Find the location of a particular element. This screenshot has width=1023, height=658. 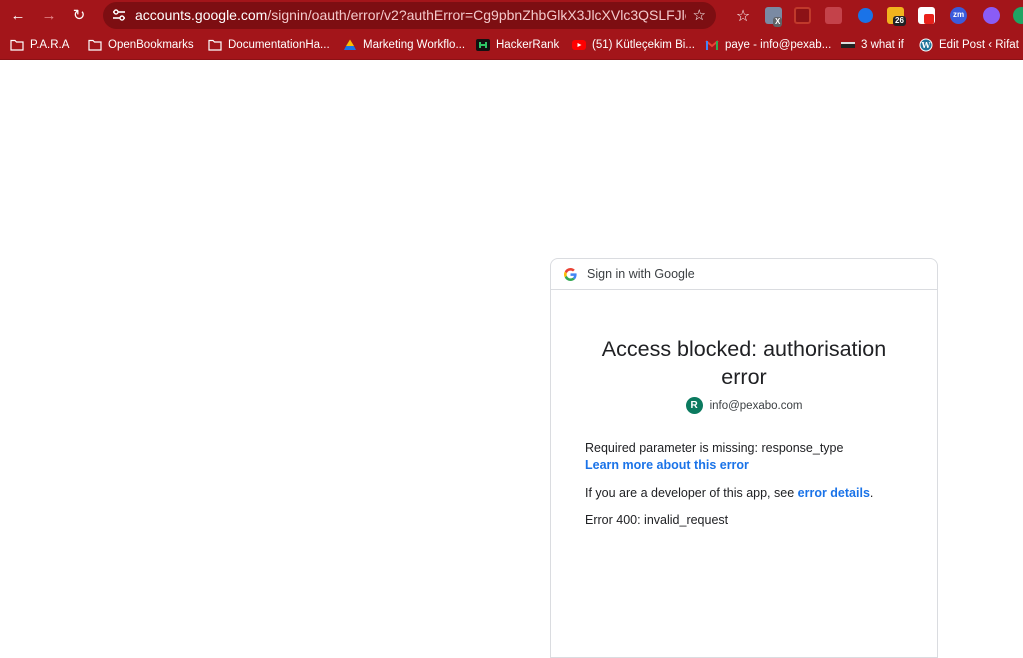

developer-note-suffix: . is located at coordinates (871, 493).